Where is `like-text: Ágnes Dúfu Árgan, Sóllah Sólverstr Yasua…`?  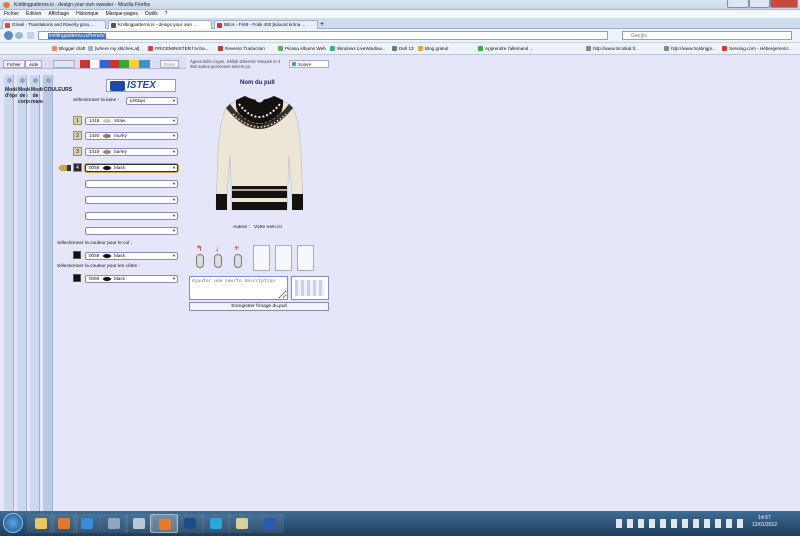
like-text: Ágnes Dúfu Árgan, Sóllah Sólverstr Yasua… is located at coordinates (235, 64).